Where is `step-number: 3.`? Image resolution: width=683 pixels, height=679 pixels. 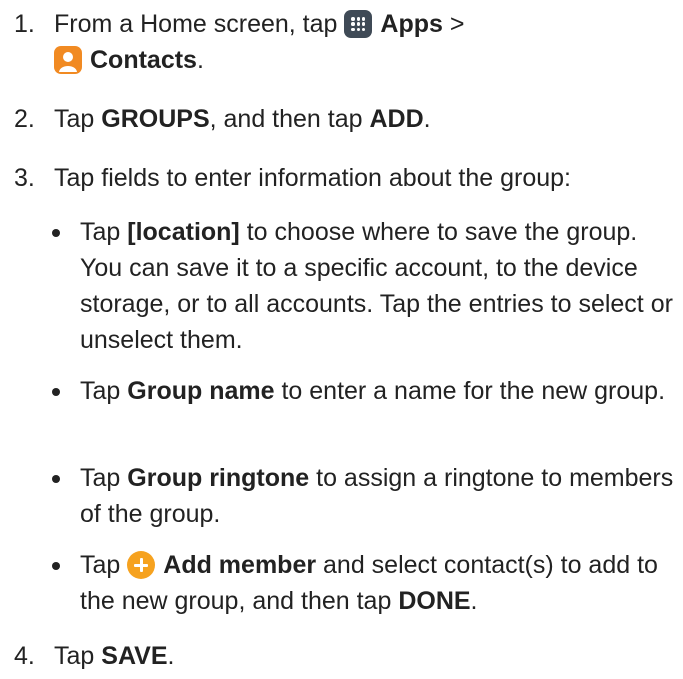 step-number: 3. is located at coordinates (24, 178).